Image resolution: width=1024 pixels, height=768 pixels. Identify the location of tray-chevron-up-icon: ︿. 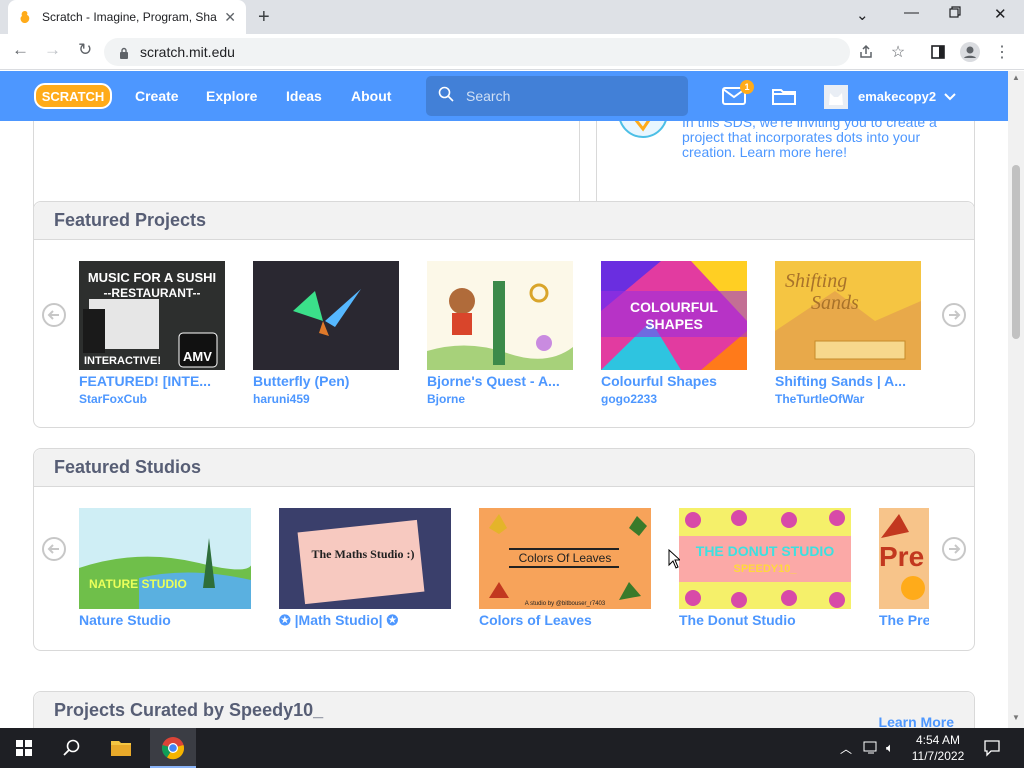
(846, 748).